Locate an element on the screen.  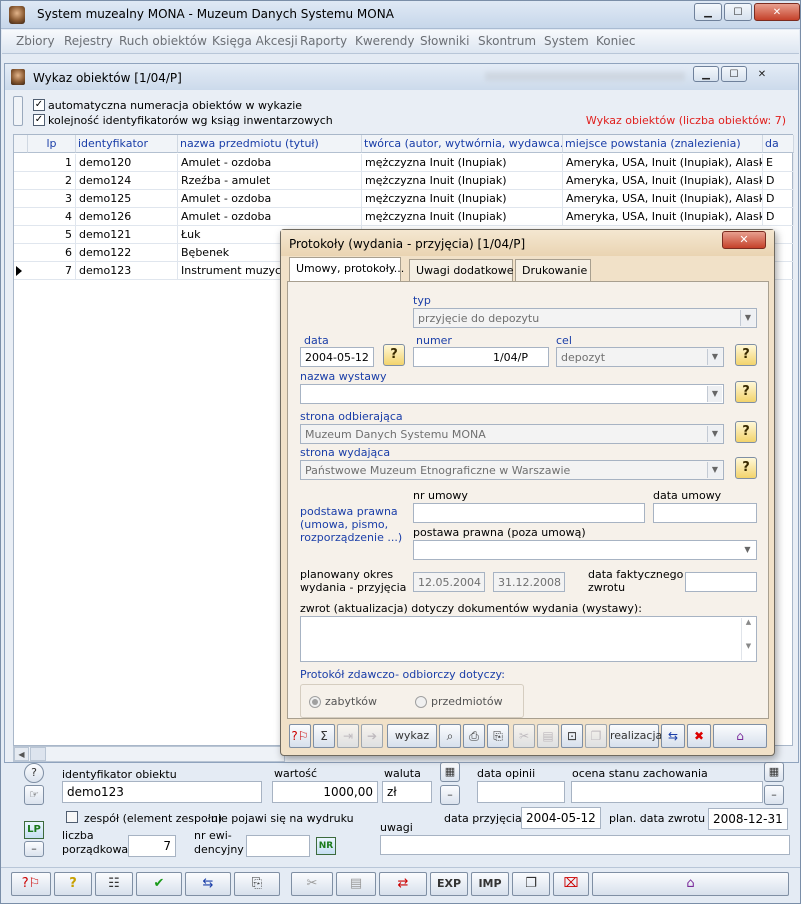
column-header: identyfikator is located at coordinates (127, 144).